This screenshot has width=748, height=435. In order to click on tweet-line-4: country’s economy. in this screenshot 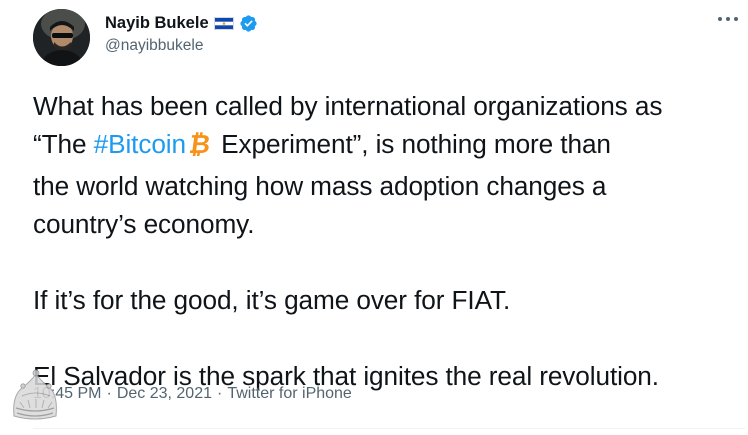, I will do `click(144, 224)`.